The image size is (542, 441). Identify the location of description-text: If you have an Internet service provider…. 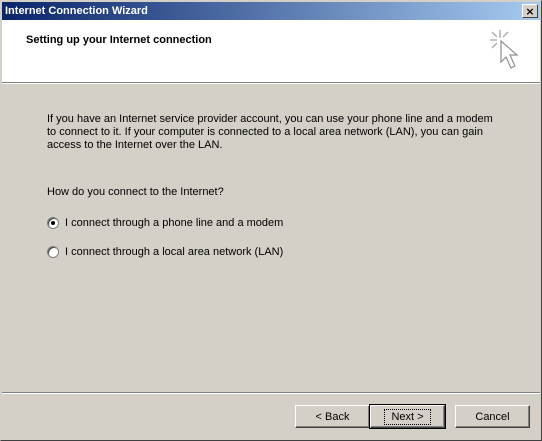
(270, 132).